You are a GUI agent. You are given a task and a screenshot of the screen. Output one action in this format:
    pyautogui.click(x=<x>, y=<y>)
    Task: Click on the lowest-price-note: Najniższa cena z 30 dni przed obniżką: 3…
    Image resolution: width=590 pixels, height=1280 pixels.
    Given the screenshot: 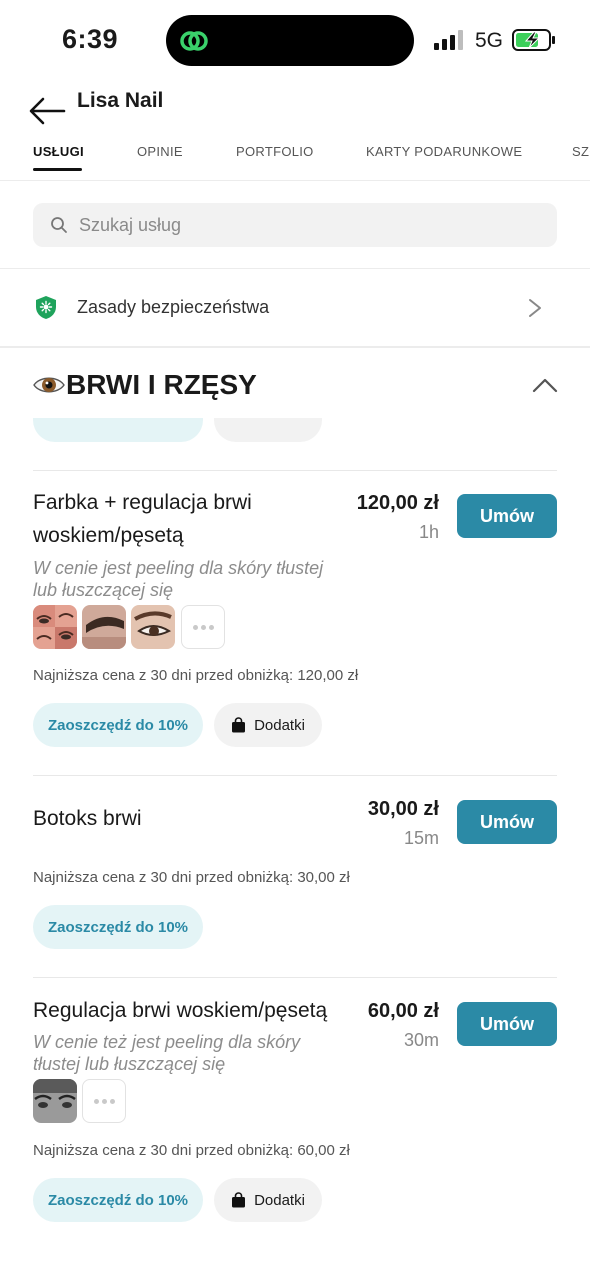 What is the action you would take?
    pyautogui.click(x=191, y=877)
    